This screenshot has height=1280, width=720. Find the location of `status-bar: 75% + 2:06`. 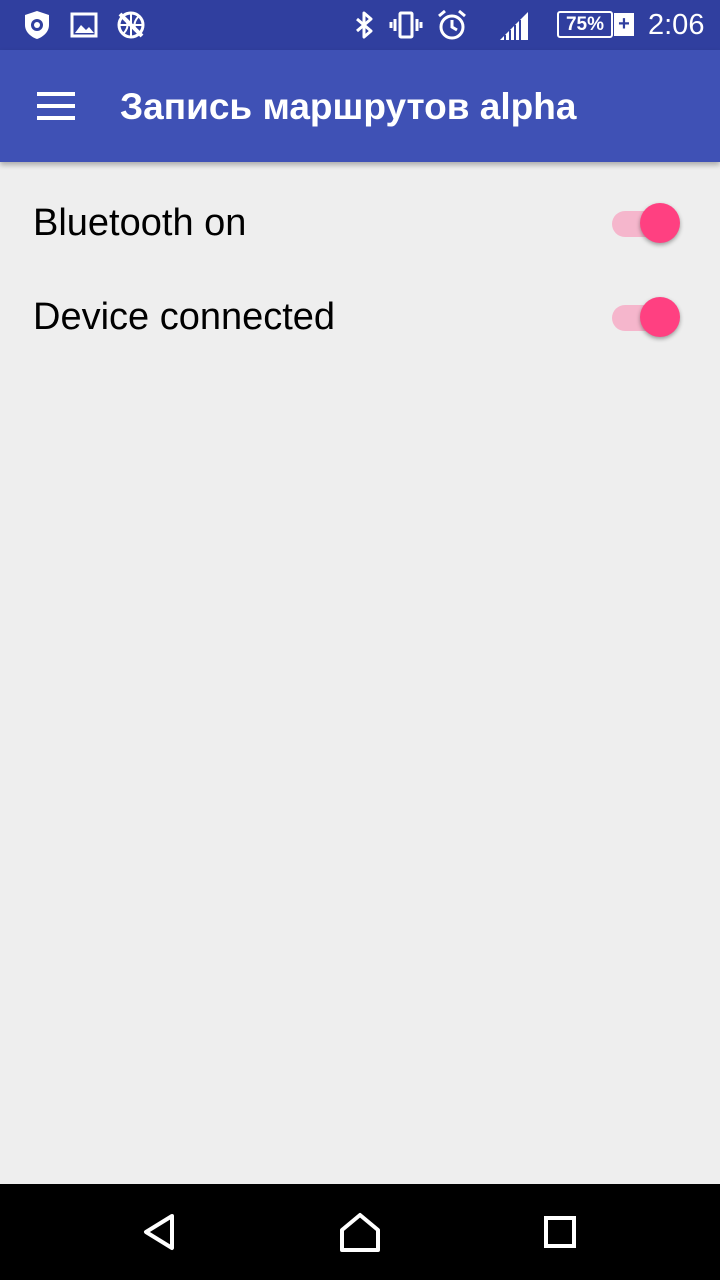

status-bar: 75% + 2:06 is located at coordinates (360, 25).